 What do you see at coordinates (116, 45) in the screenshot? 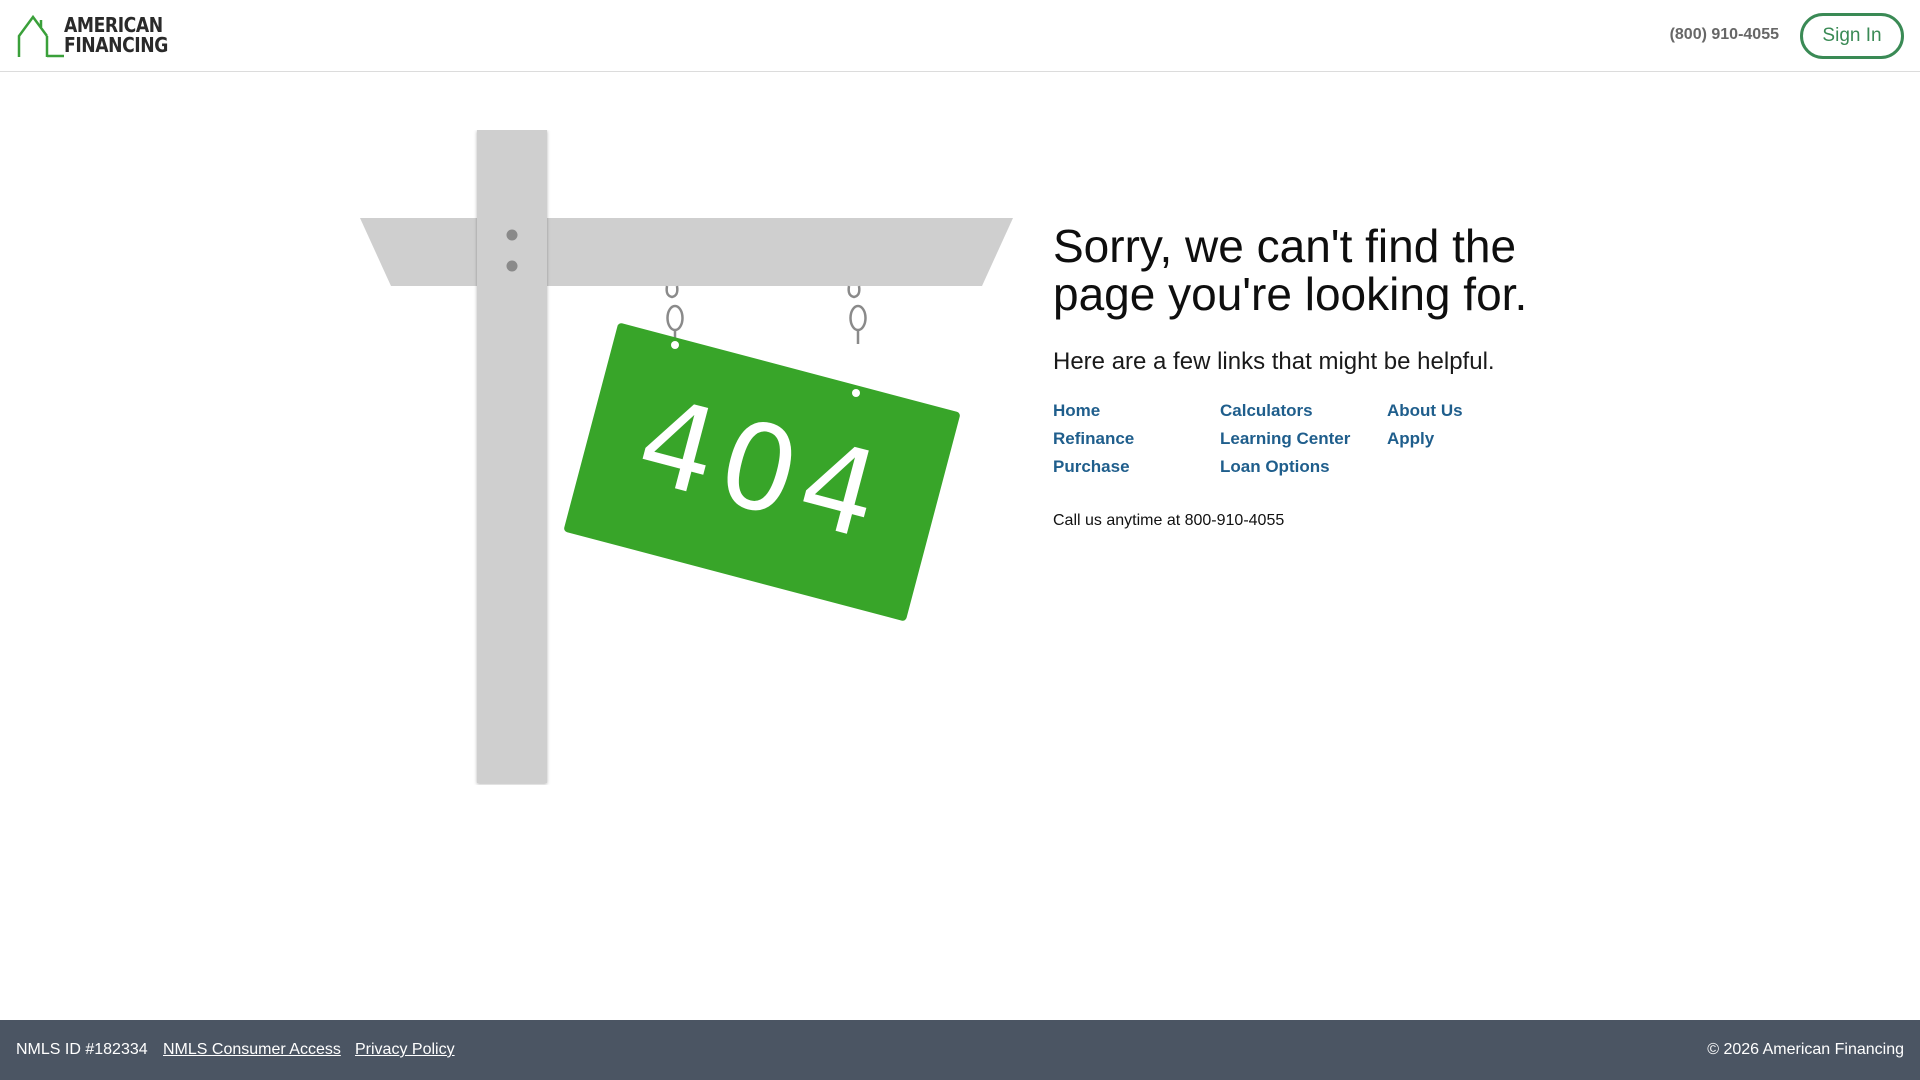
I see `logo-line-financing: FINANCING` at bounding box center [116, 45].